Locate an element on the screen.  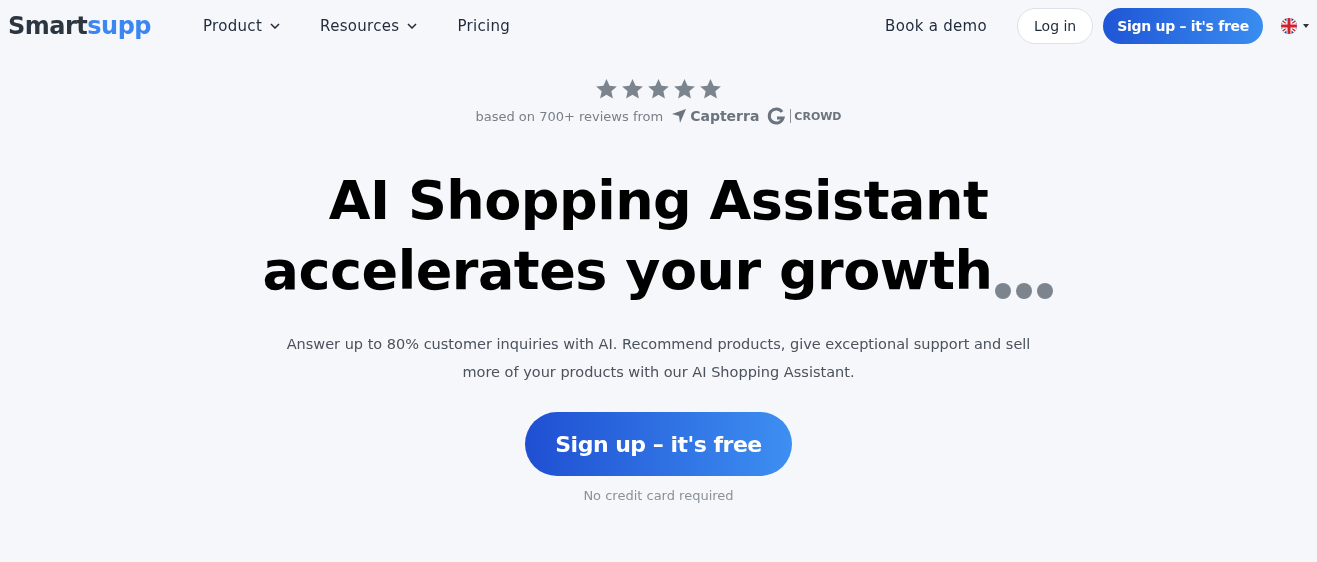
reviews-text: based on 700+ reviews from is located at coordinates (569, 116).